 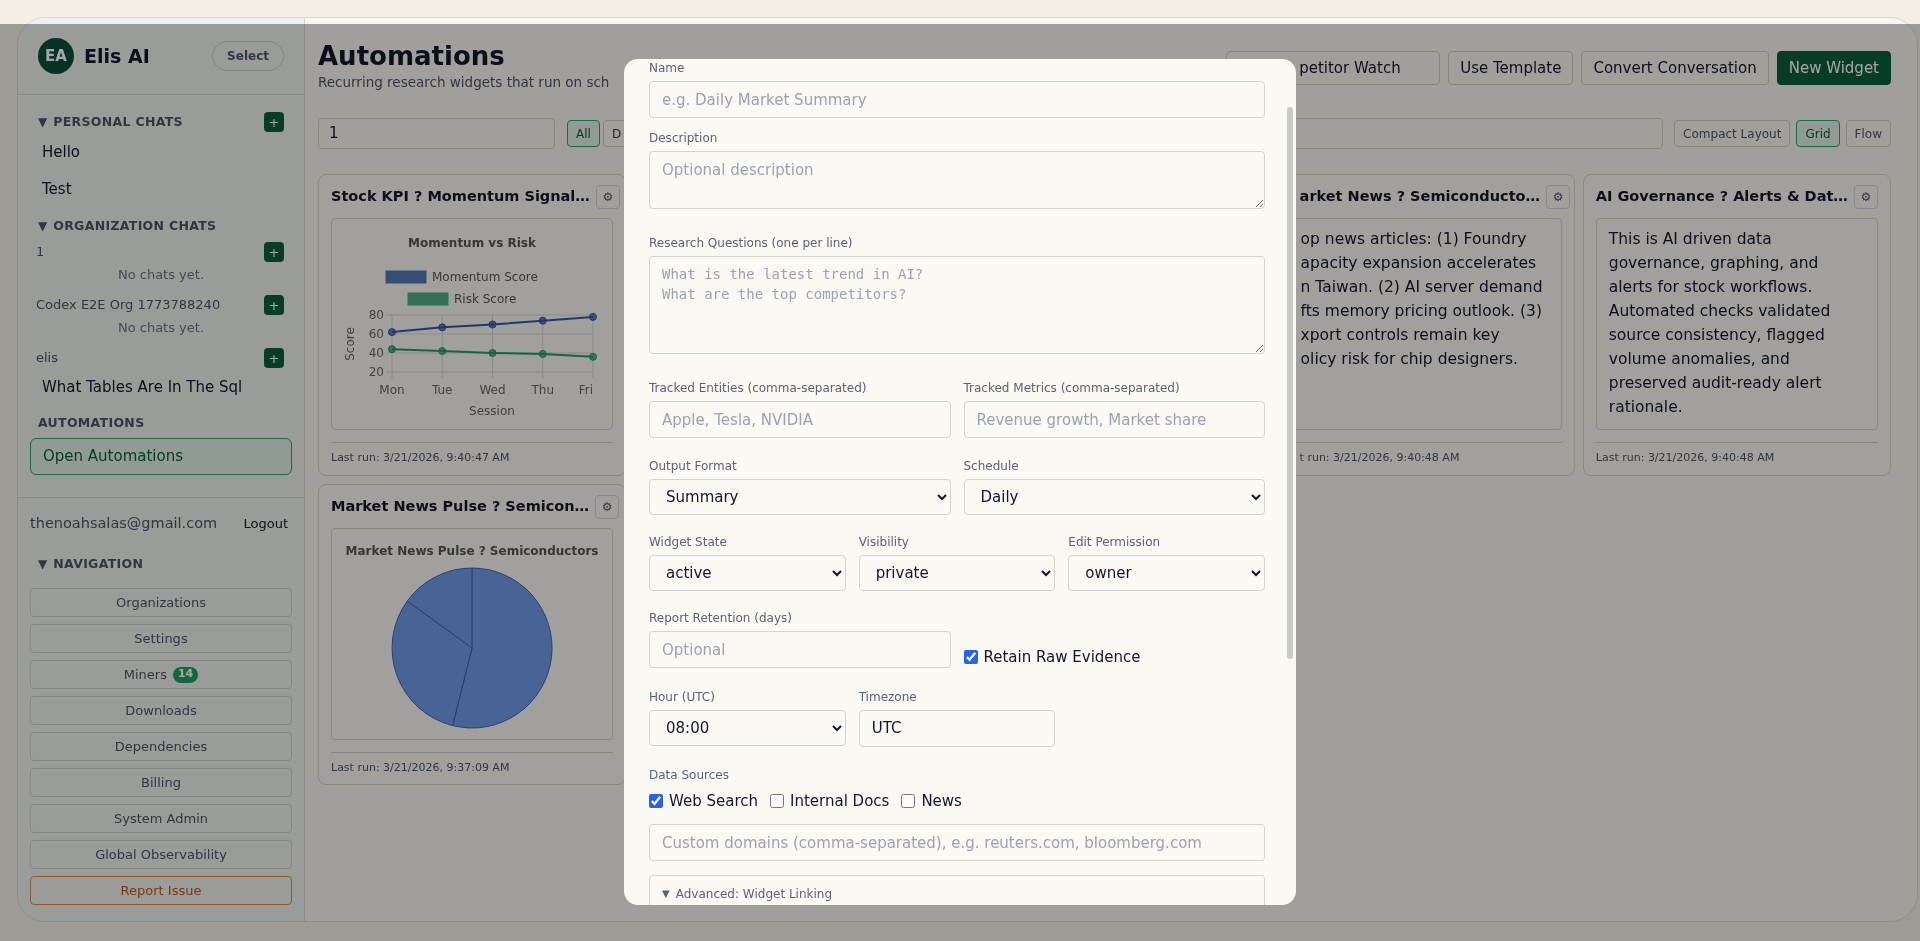 I want to click on field-label: Hour (UTC), so click(x=682, y=696).